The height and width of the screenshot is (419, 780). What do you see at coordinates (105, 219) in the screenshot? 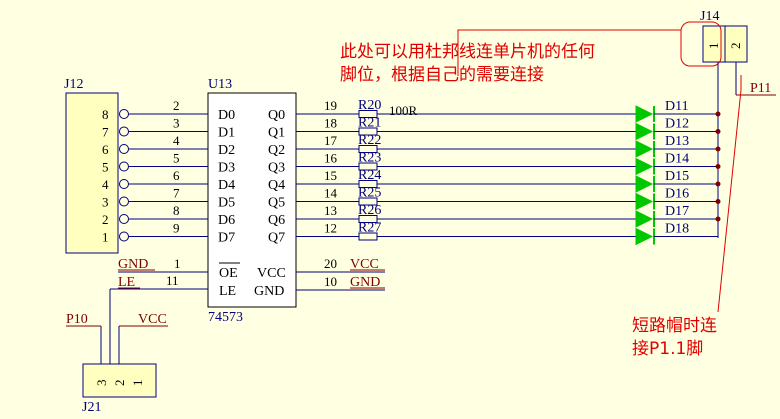
I see `j12-pin-number: 2` at bounding box center [105, 219].